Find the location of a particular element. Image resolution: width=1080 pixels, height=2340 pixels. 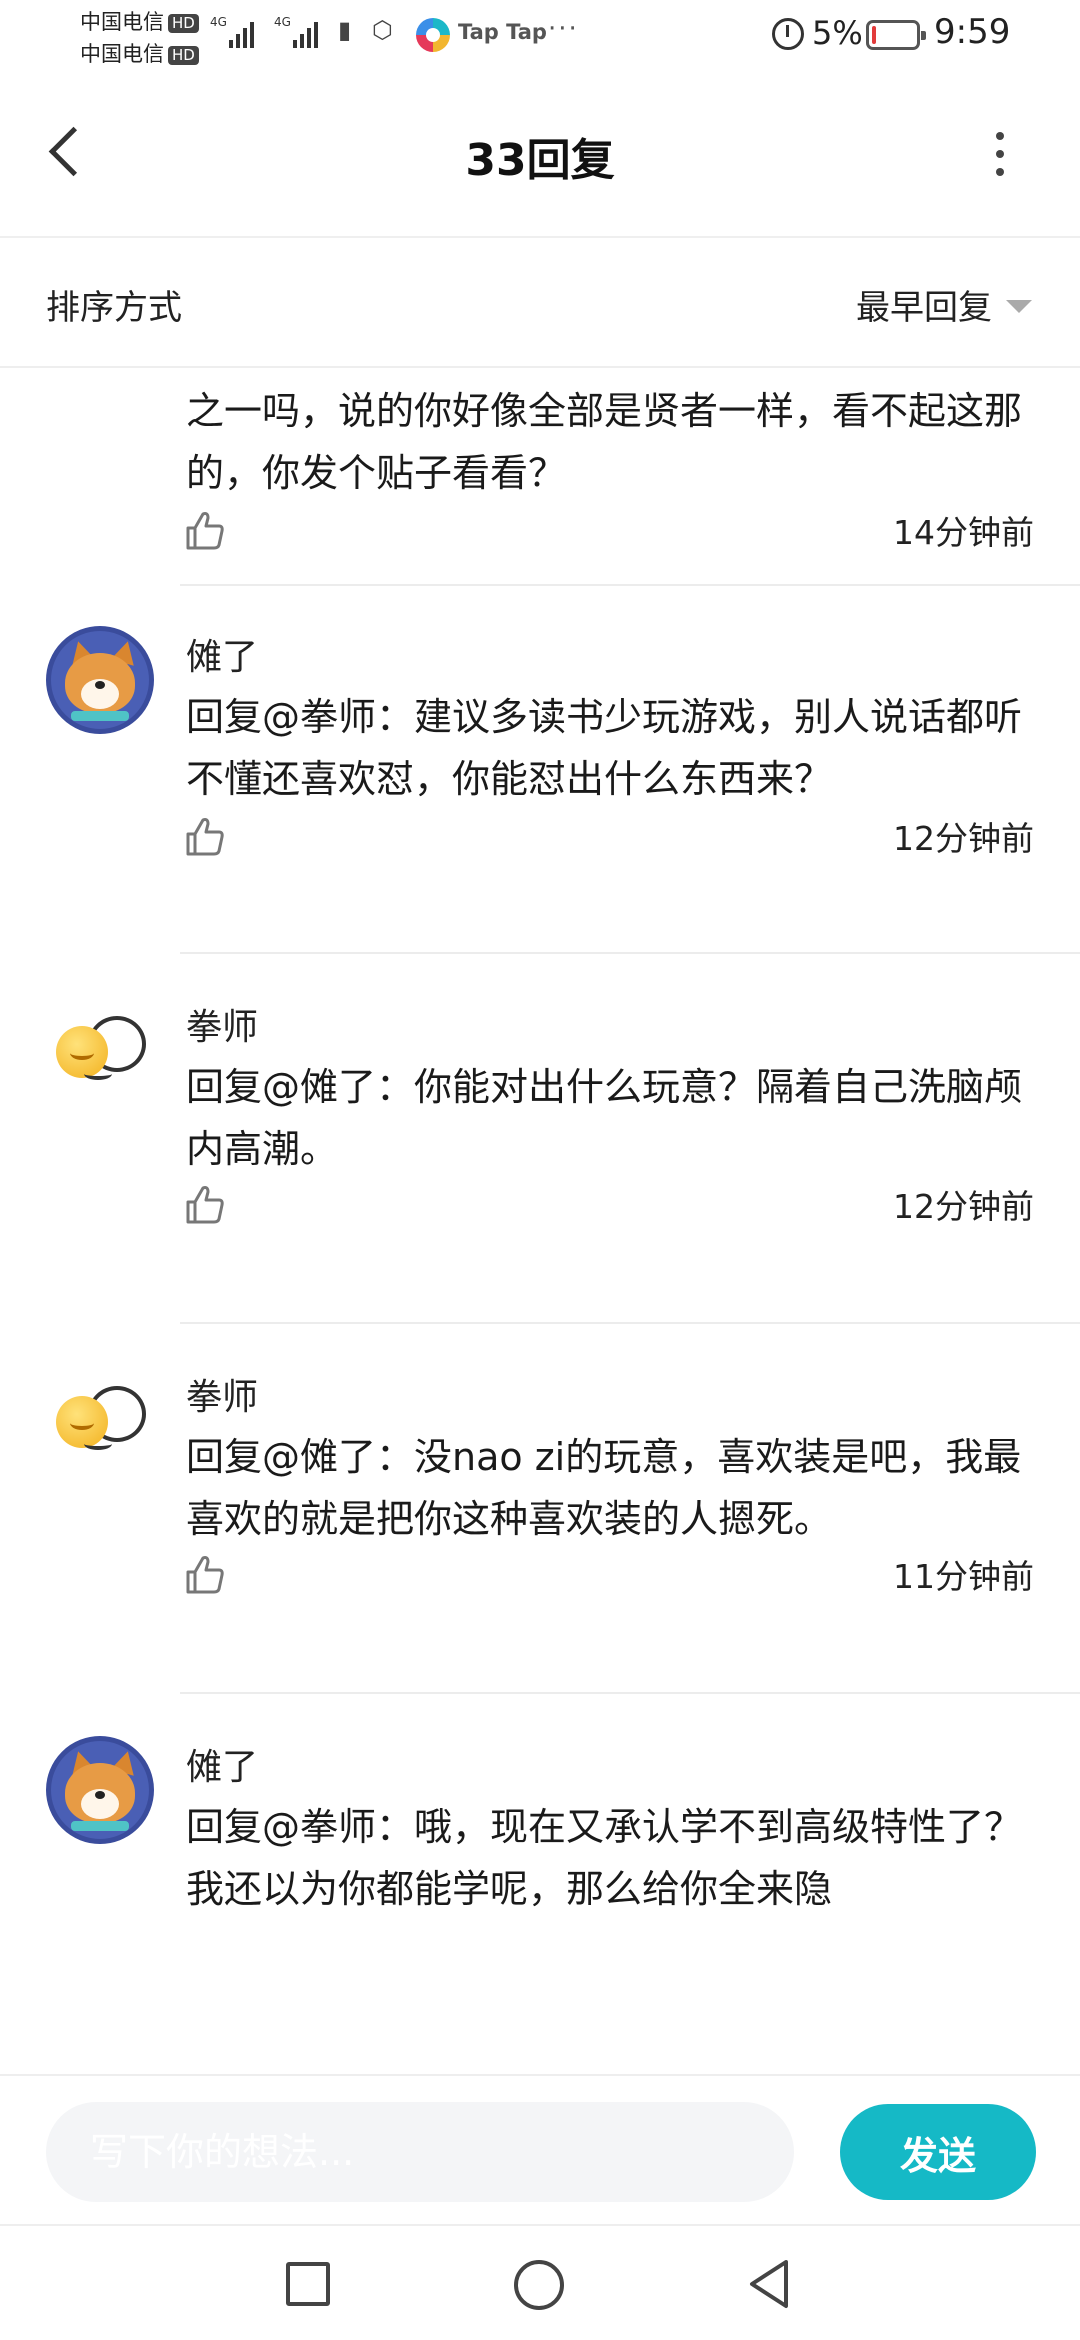

sort-dropdown: 最早回复 is located at coordinates (944, 304).